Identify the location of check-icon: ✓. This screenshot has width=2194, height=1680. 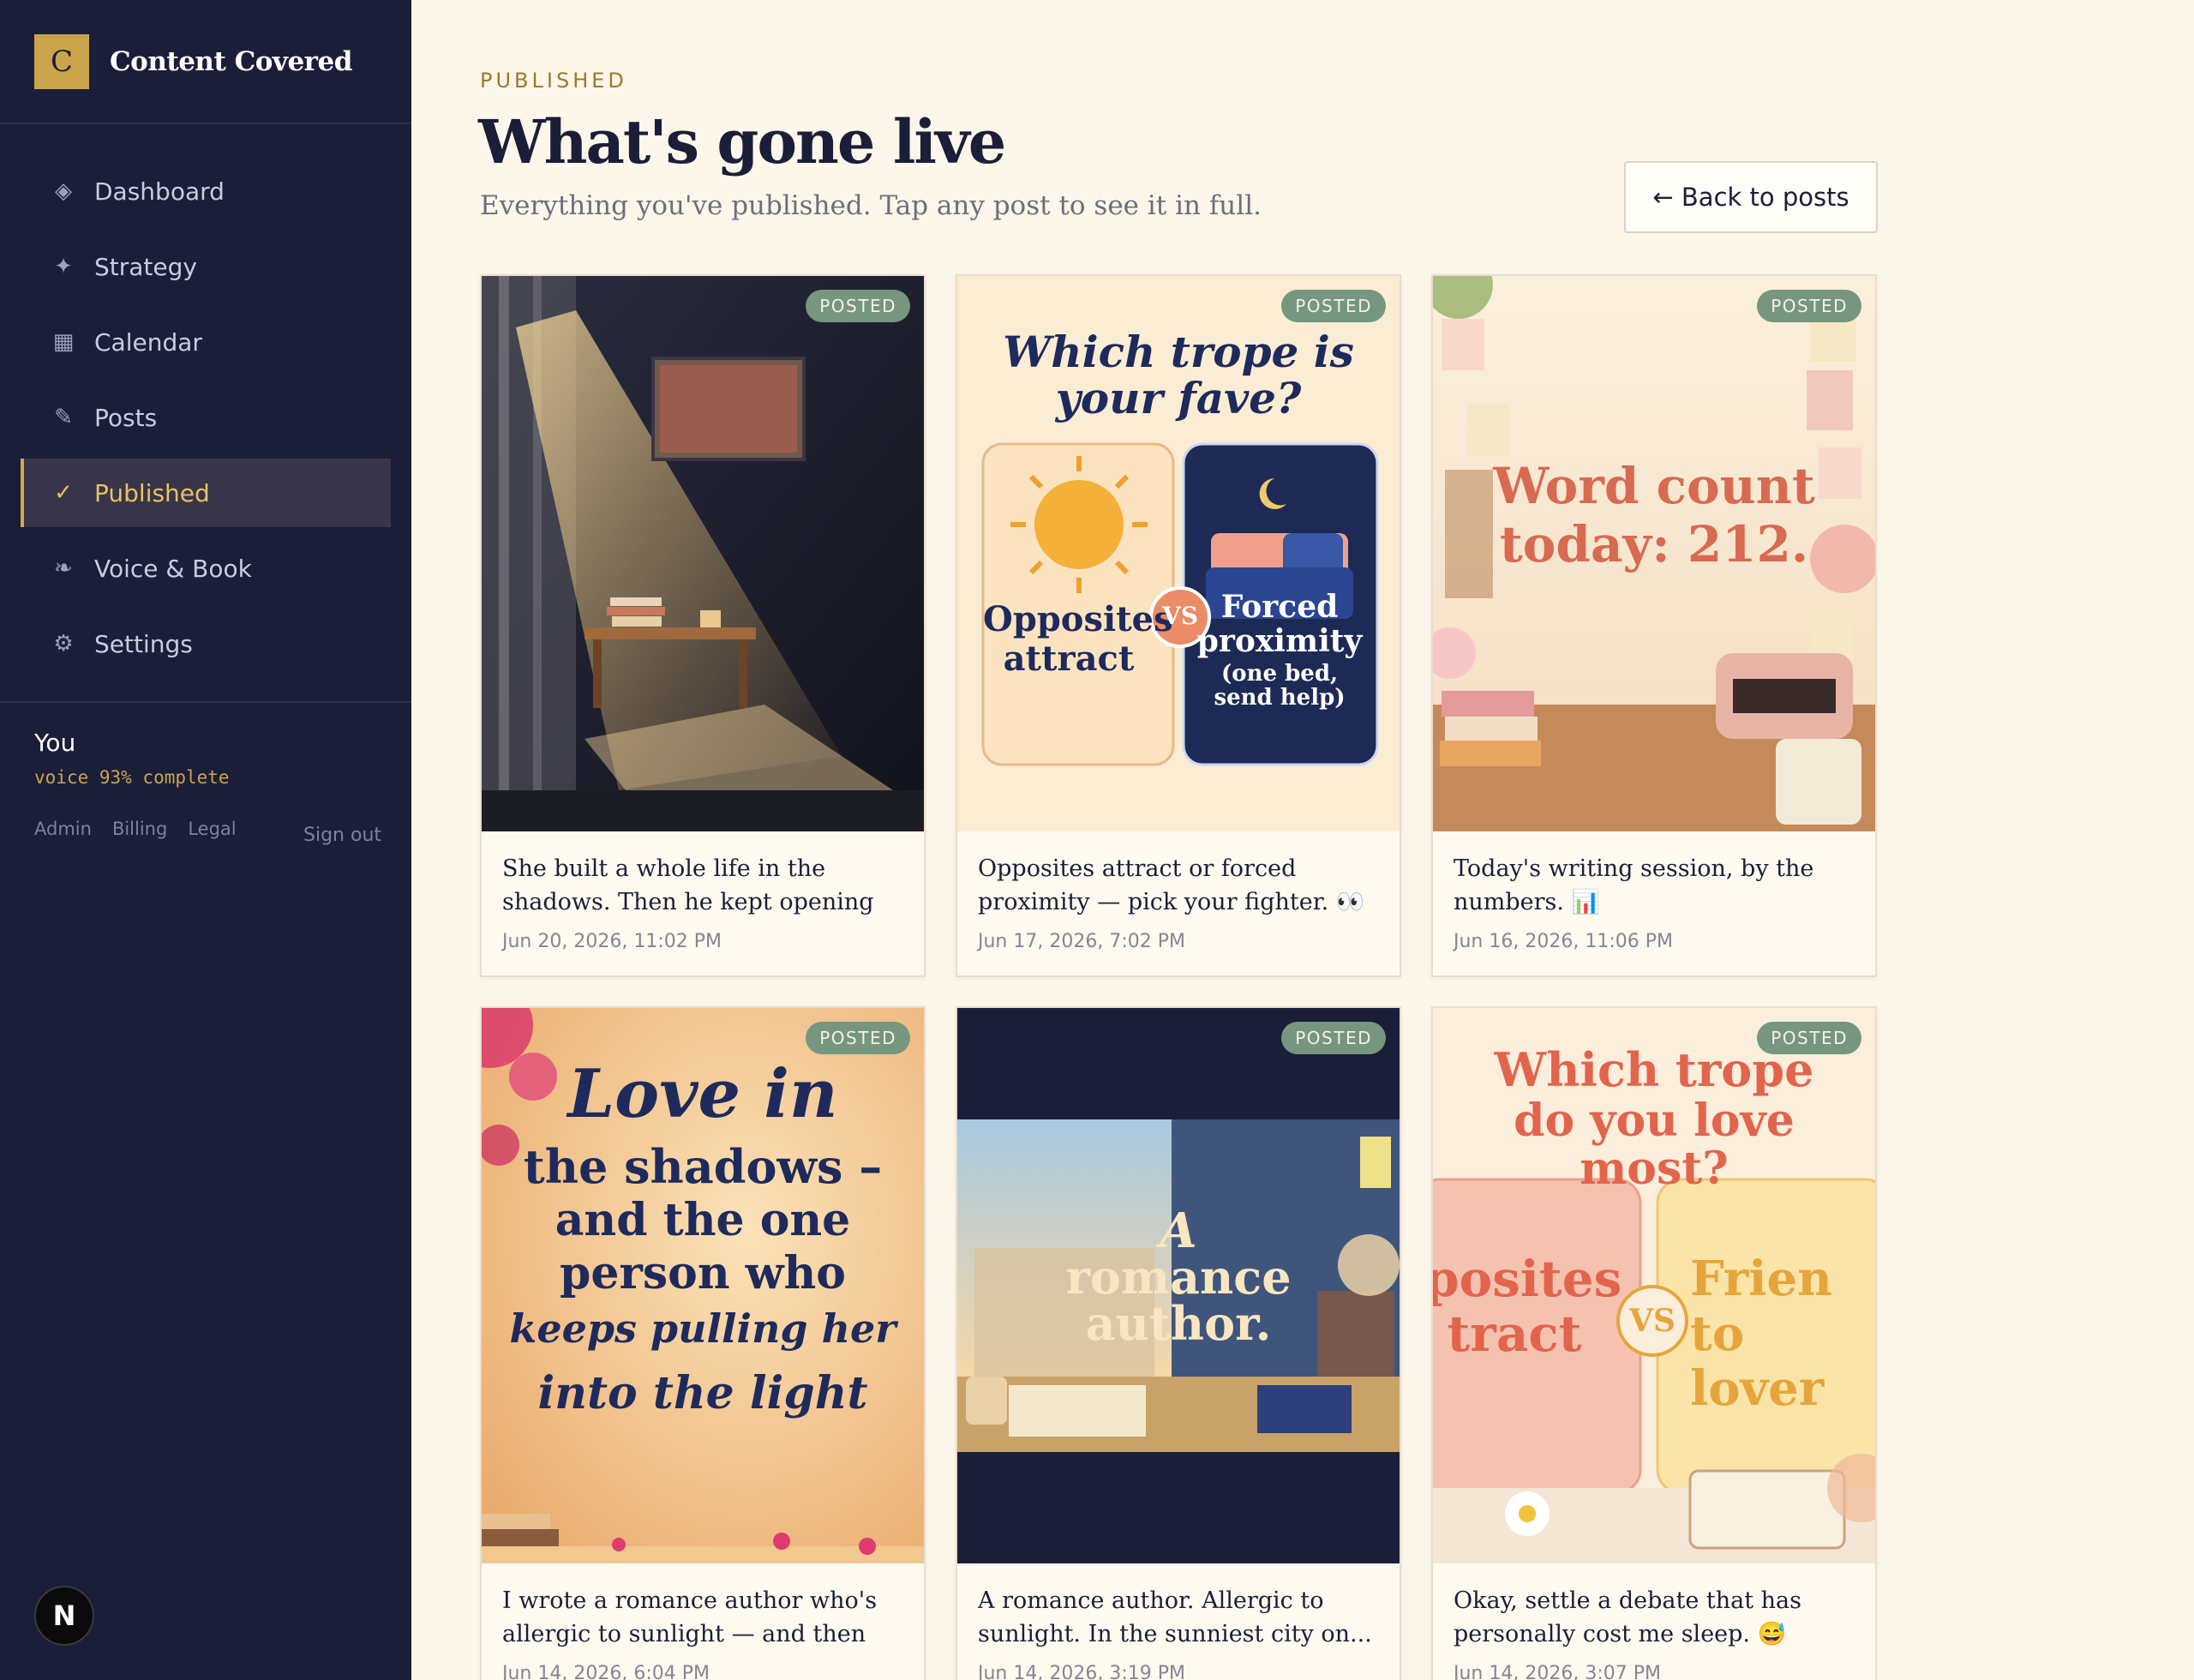
(63, 493).